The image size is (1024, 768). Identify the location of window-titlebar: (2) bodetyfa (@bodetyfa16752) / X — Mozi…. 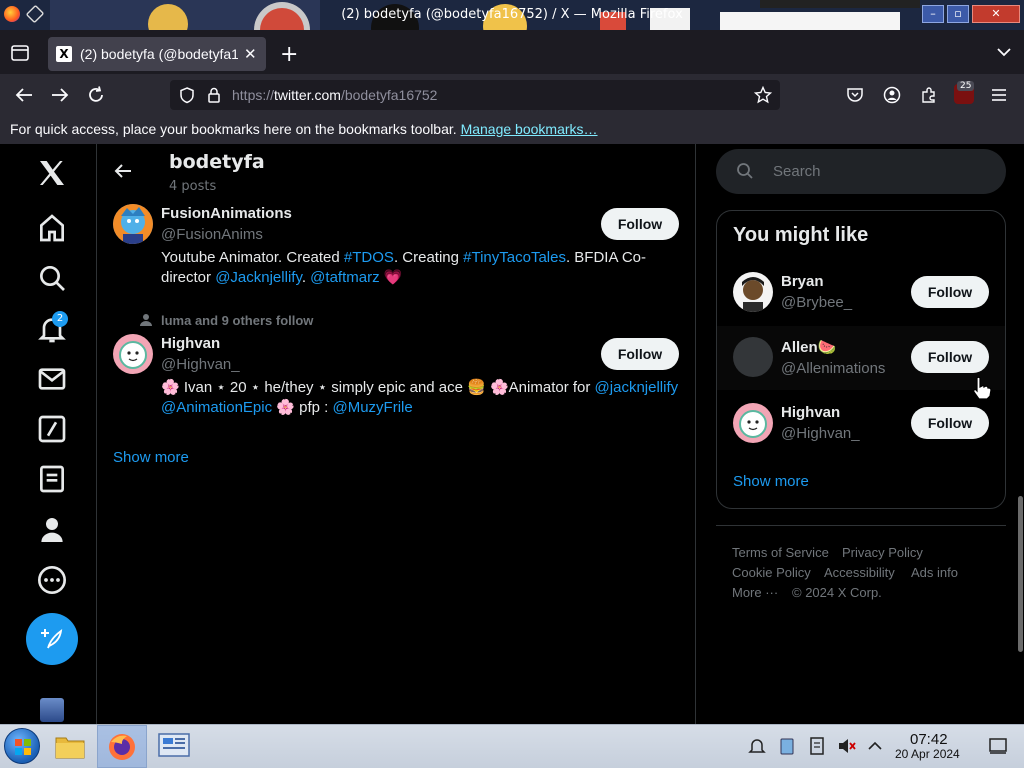
(512, 15).